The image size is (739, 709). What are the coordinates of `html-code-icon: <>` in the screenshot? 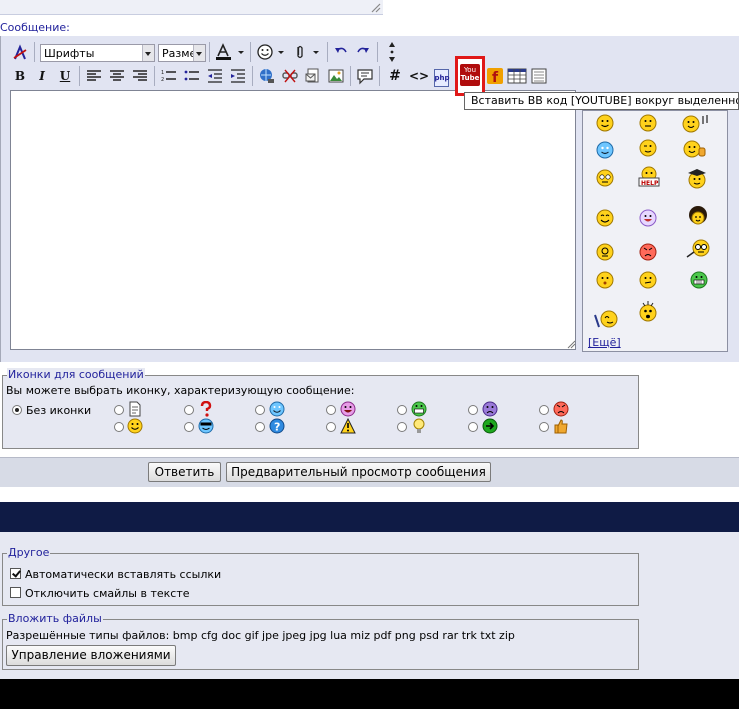 It's located at (419, 76).